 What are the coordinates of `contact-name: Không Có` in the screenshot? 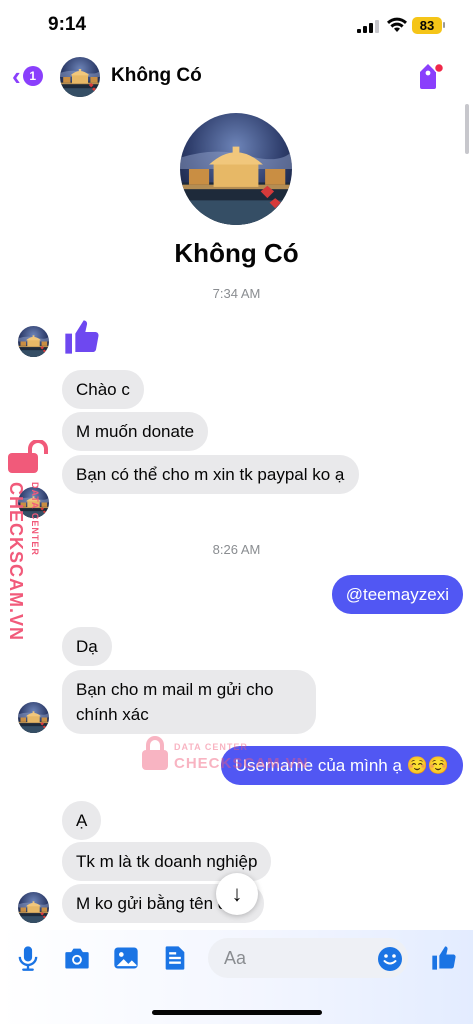 It's located at (156, 76).